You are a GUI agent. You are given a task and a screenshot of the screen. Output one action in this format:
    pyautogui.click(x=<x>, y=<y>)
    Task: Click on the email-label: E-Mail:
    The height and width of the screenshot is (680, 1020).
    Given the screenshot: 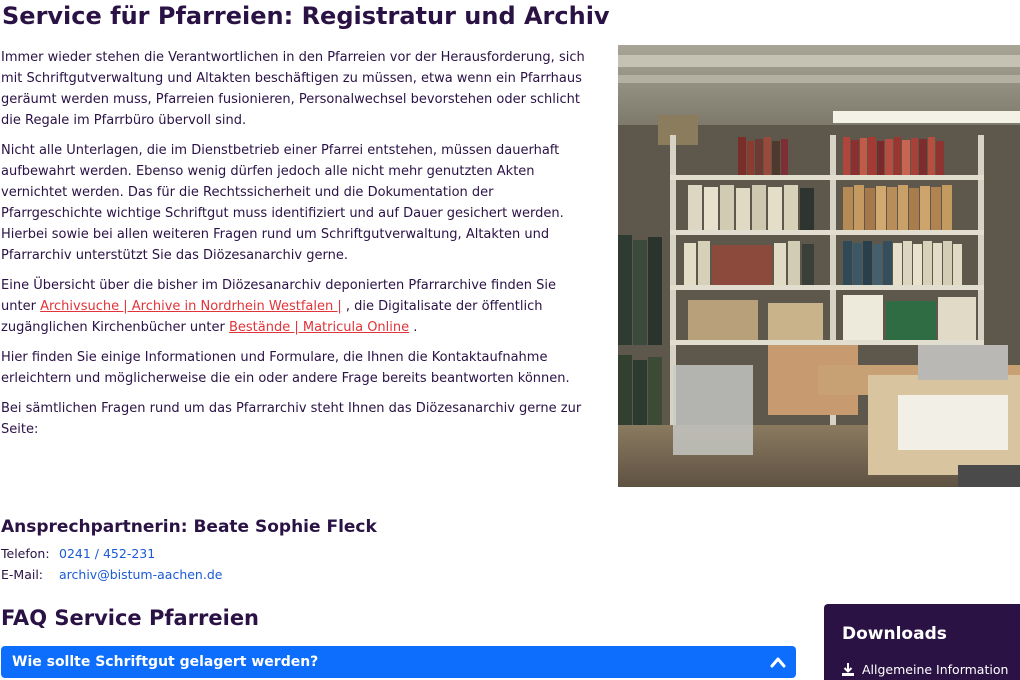 What is the action you would take?
    pyautogui.click(x=22, y=574)
    